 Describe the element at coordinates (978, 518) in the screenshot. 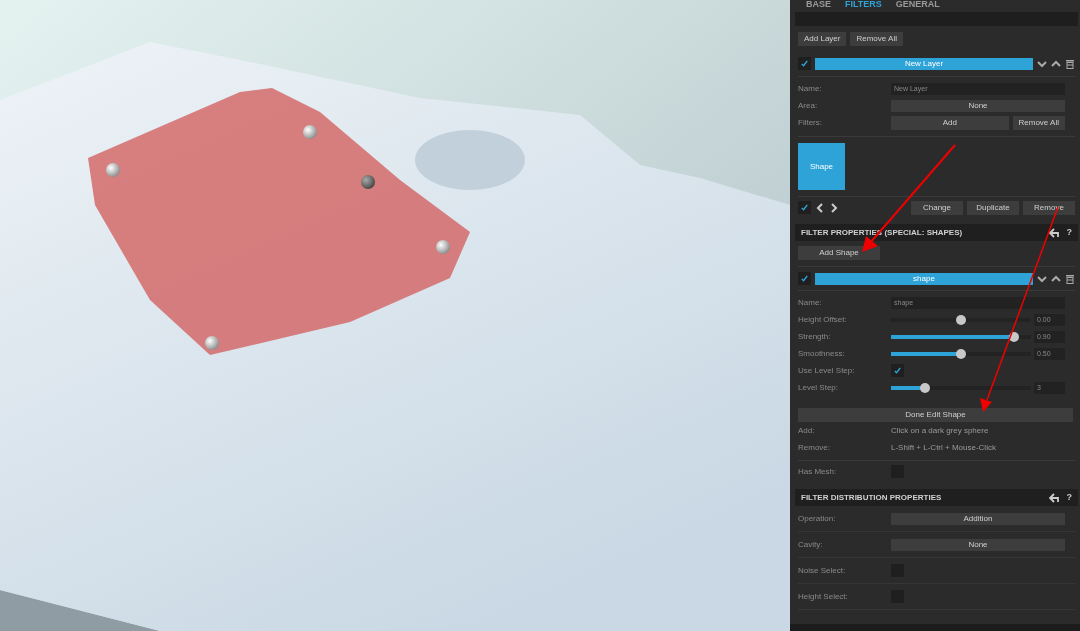

I see `dropdown: Addition` at that location.